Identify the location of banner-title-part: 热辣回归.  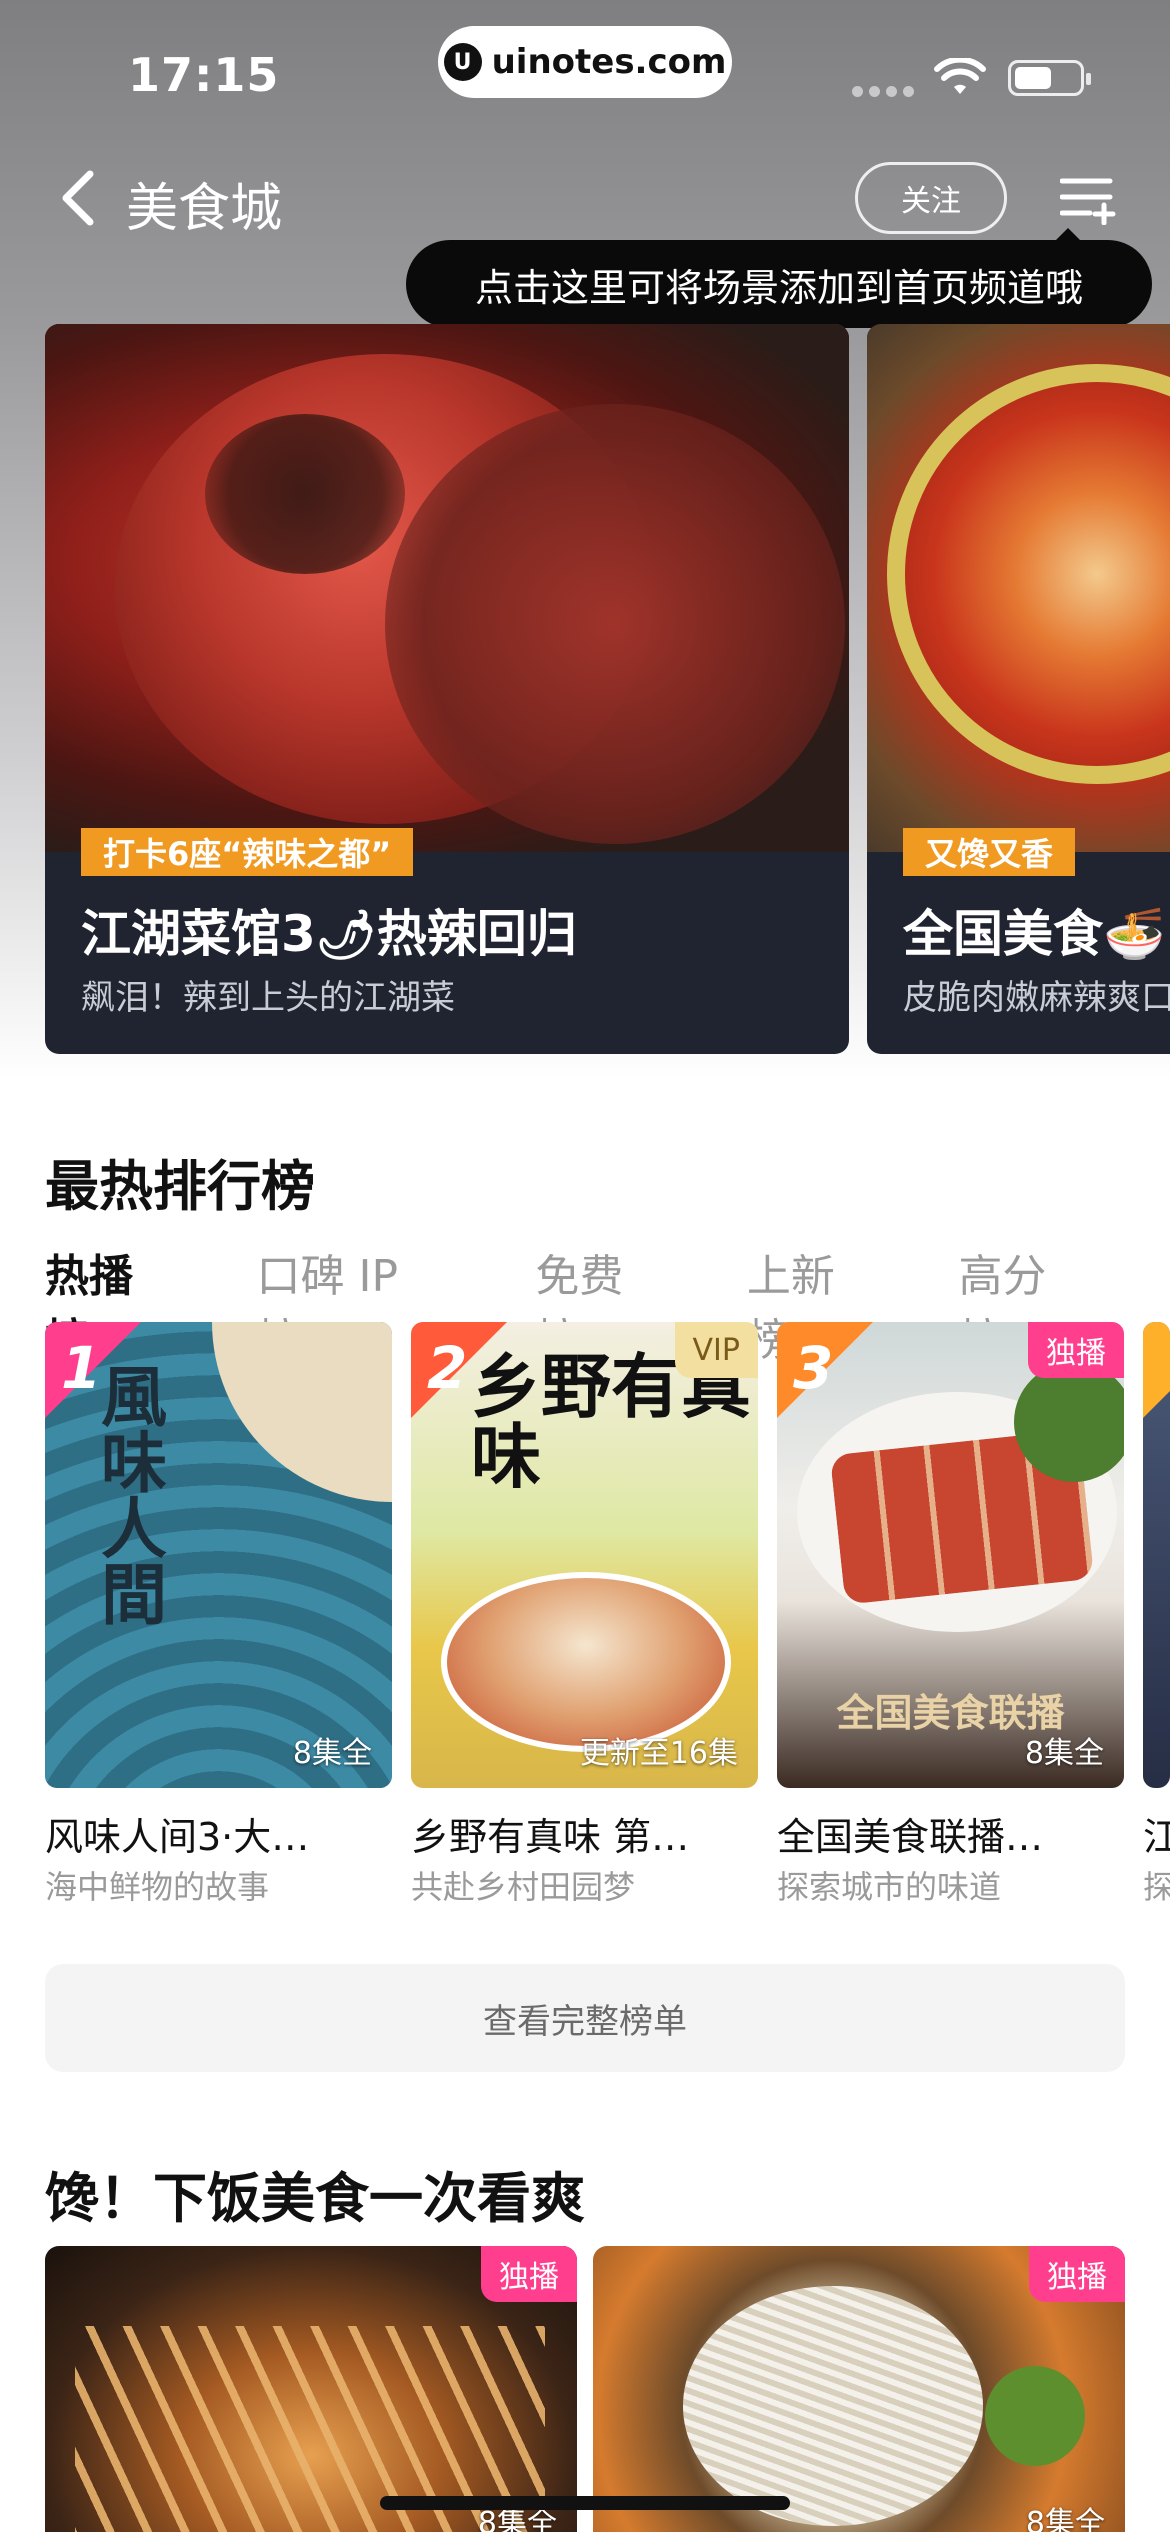
(476, 934).